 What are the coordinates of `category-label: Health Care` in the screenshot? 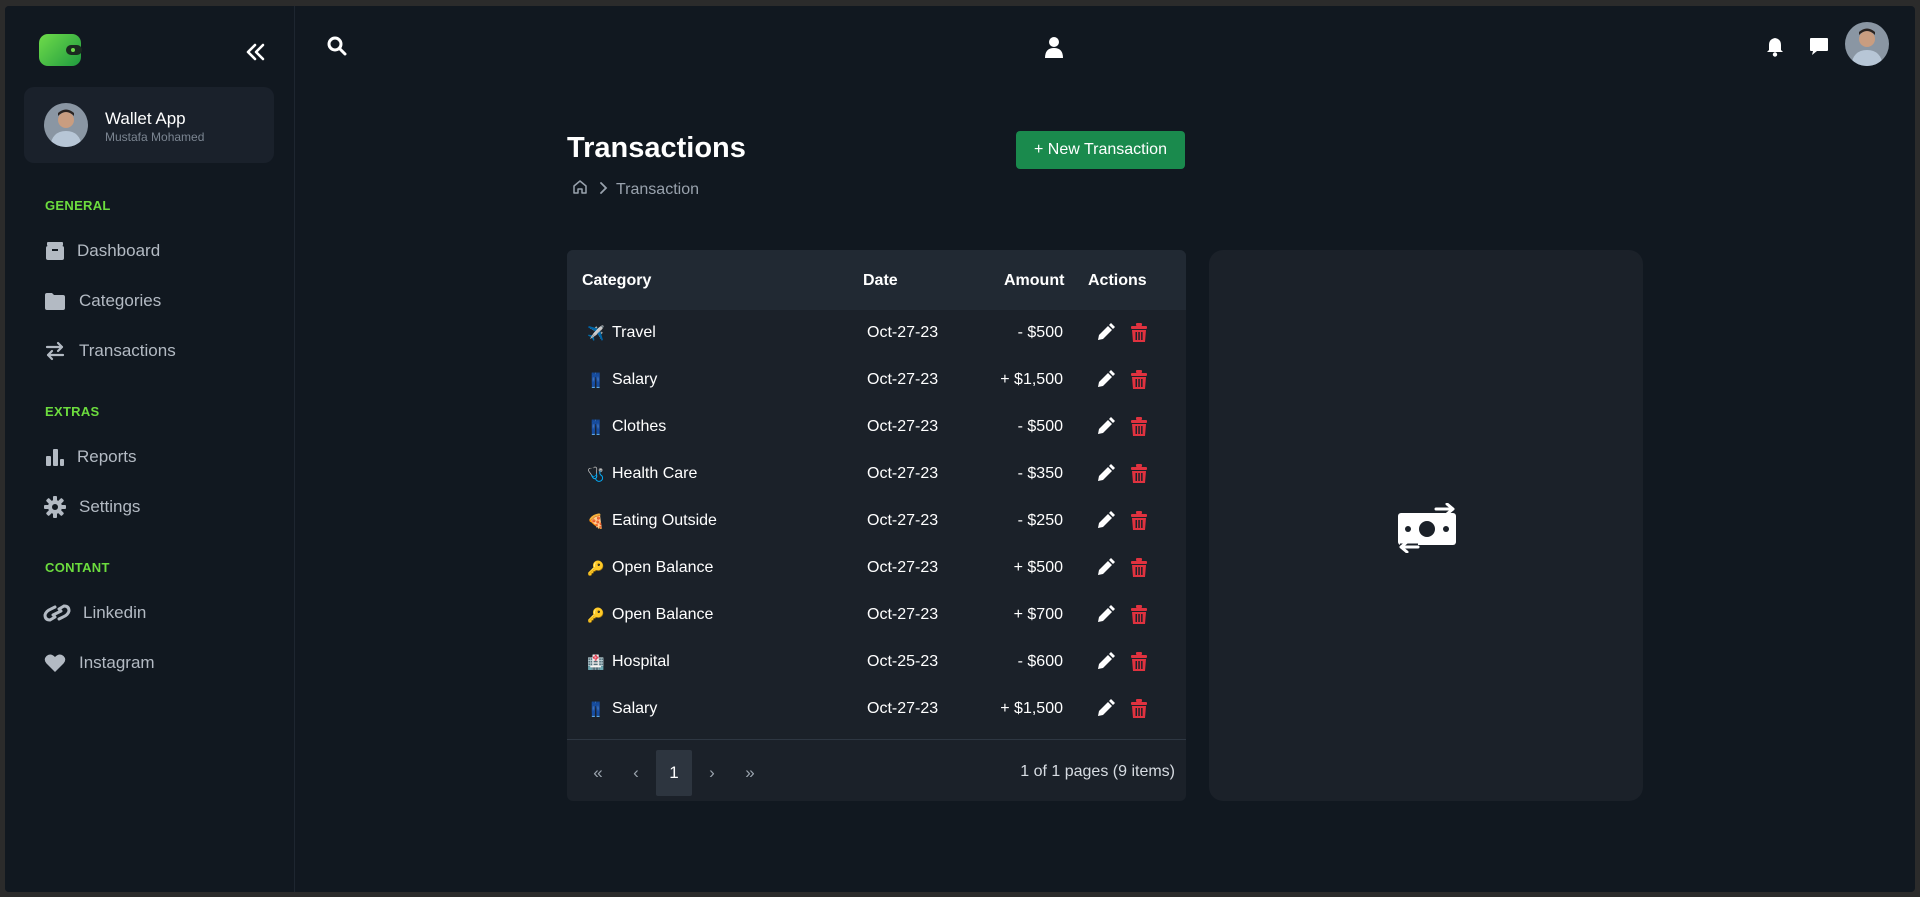 It's located at (655, 473).